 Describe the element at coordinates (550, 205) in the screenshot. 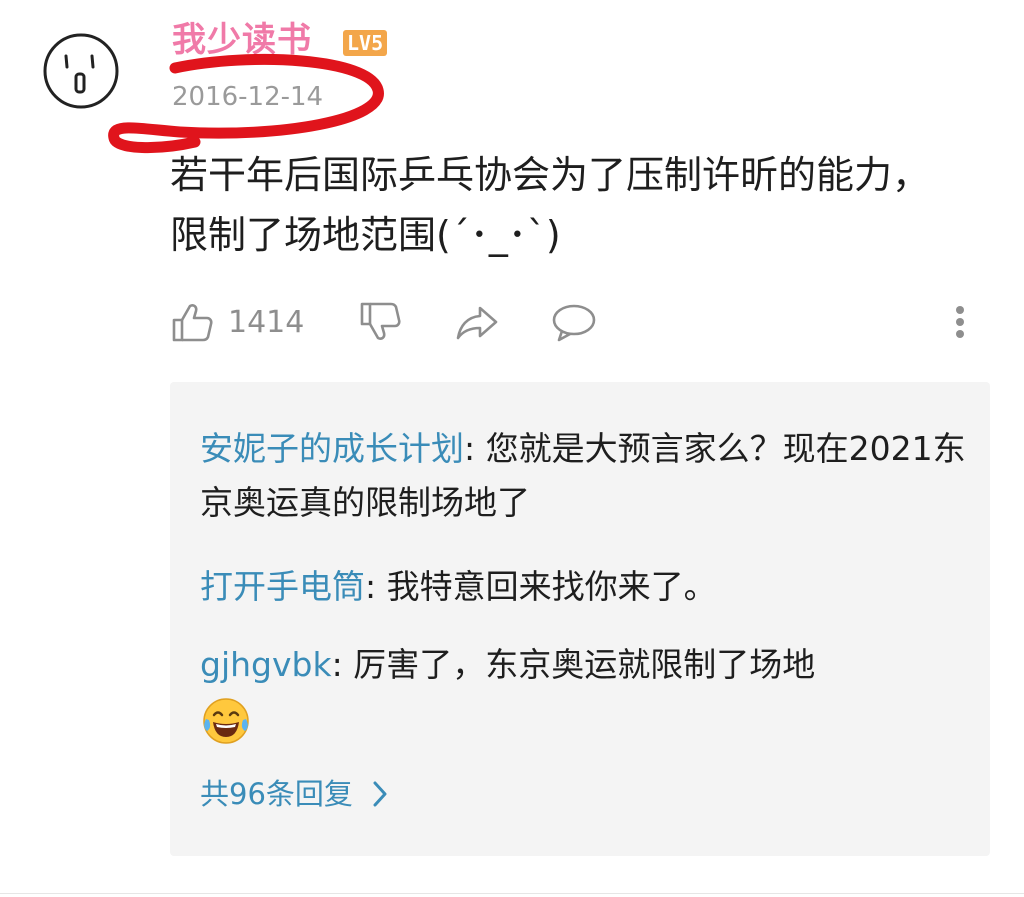

I see `comment-text: 若干年后国际乒乓协会为了压制许昕的能力，限制了场地范围(´･_･`)` at that location.